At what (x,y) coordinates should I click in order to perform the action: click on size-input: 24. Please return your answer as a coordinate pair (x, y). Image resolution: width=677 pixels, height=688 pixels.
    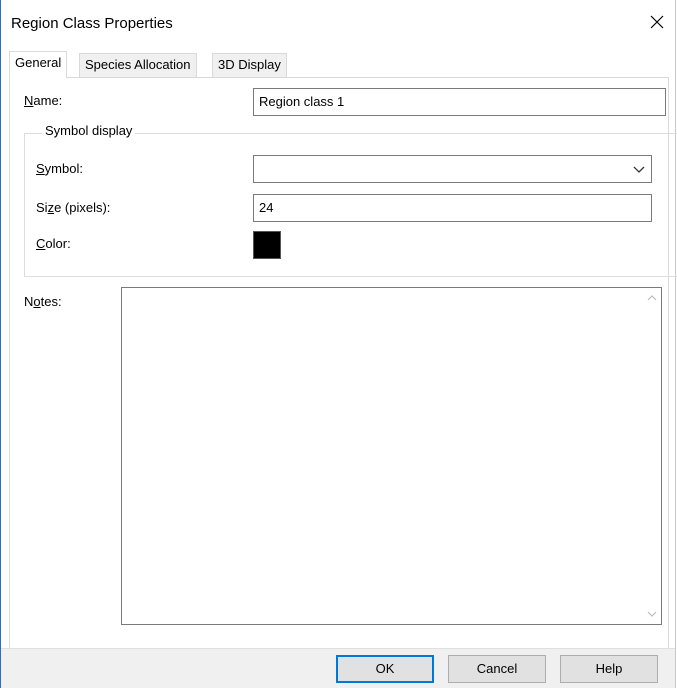
    Looking at the image, I should click on (452, 208).